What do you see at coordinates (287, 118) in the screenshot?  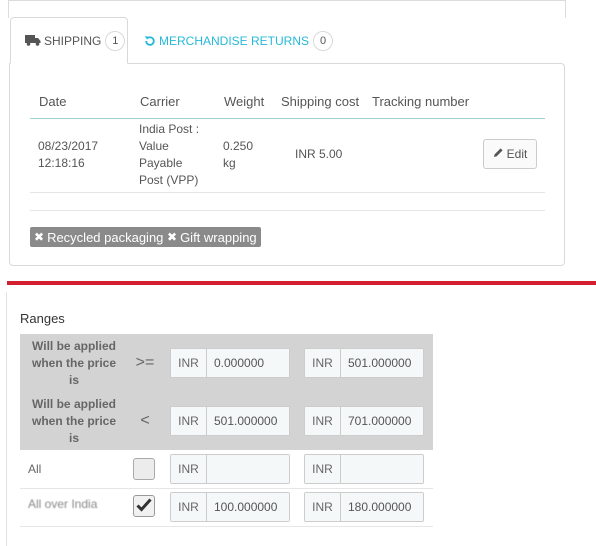 I see `table-header-divider` at bounding box center [287, 118].